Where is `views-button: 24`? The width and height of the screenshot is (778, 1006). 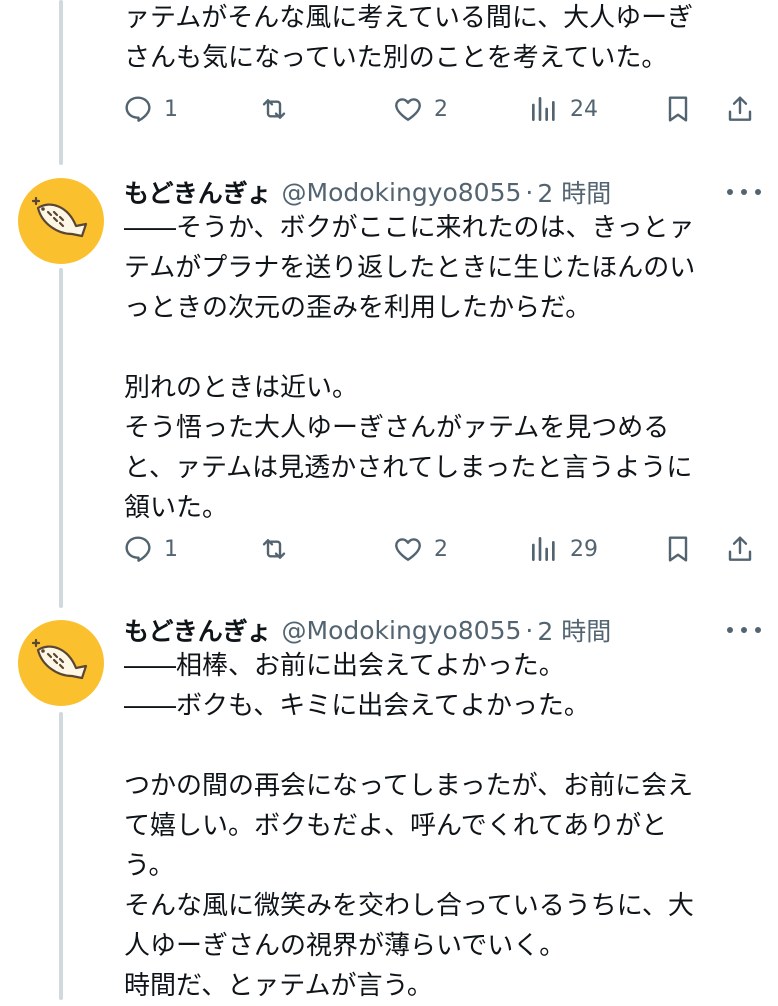
views-button: 24 is located at coordinates (563, 109).